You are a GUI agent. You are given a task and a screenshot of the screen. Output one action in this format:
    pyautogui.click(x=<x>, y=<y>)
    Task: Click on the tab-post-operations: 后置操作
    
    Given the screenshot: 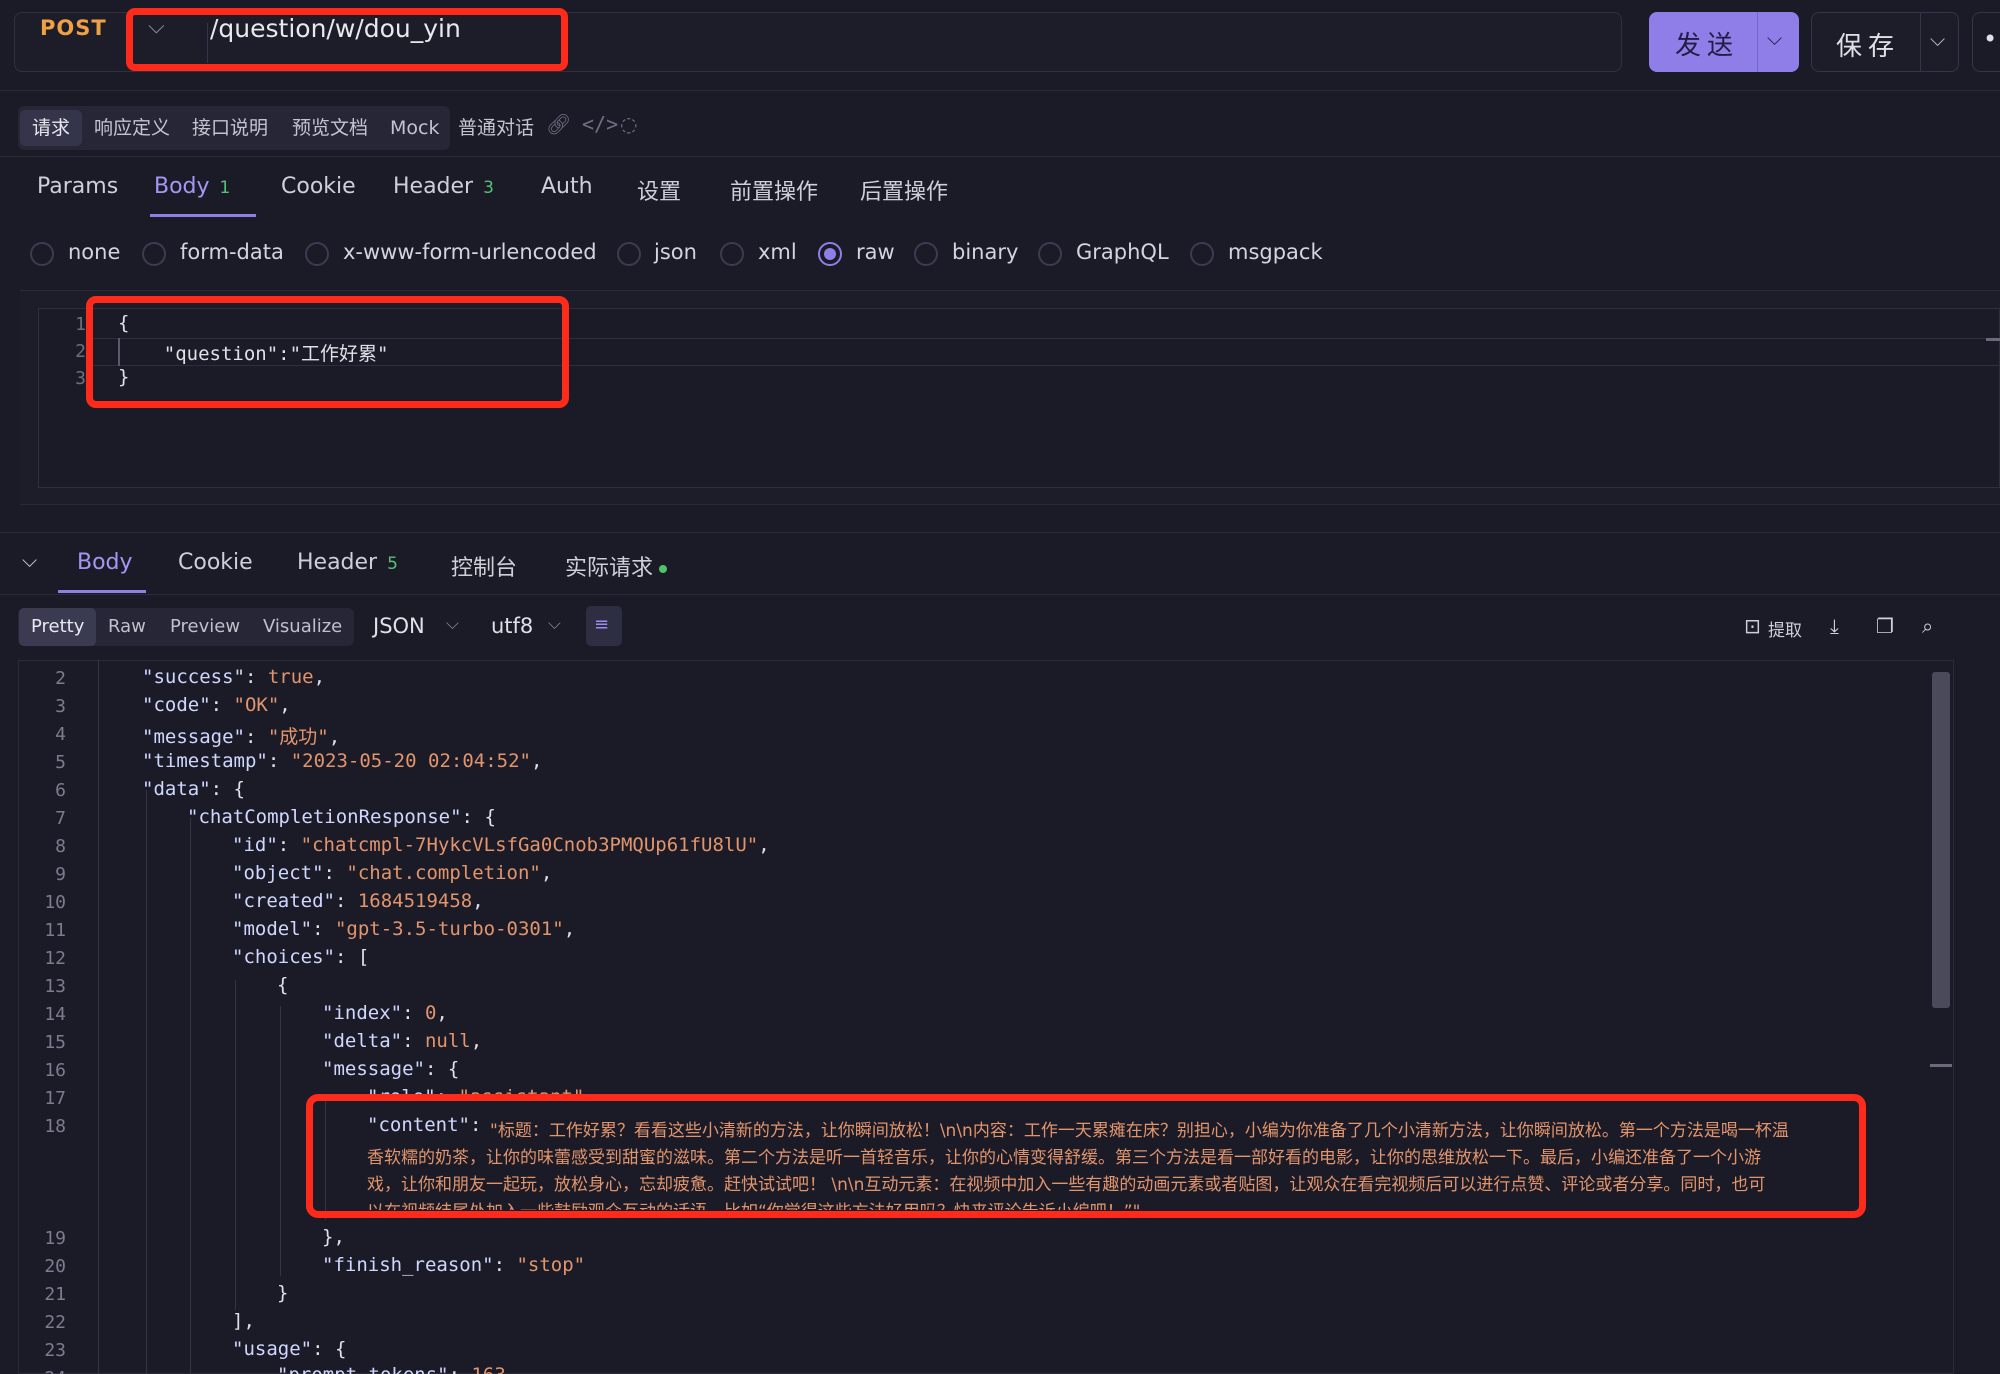 What is the action you would take?
    pyautogui.click(x=904, y=190)
    